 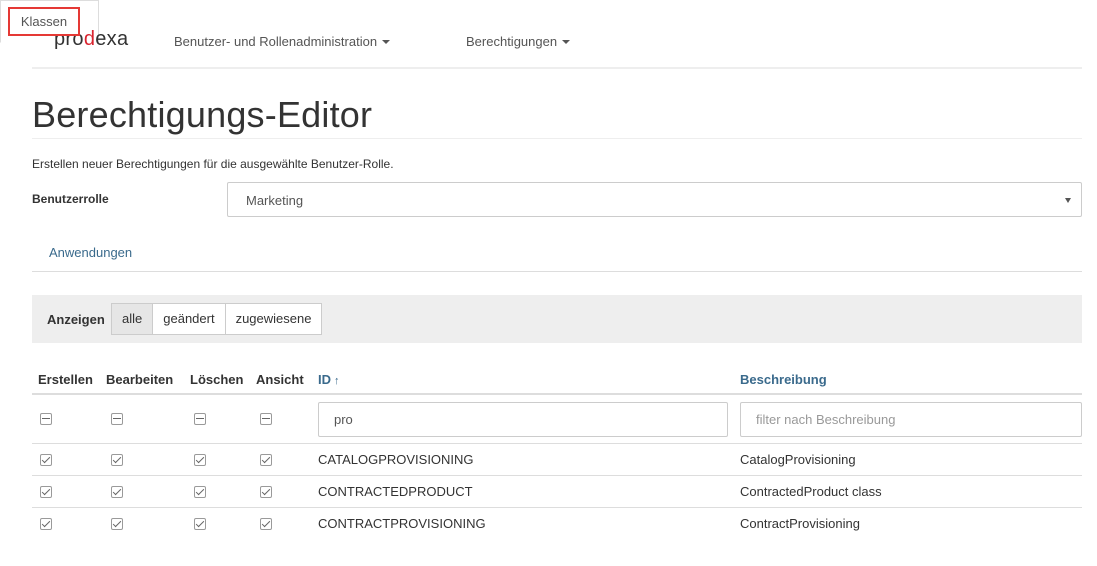 I want to click on logo-accent: d, so click(x=89, y=39).